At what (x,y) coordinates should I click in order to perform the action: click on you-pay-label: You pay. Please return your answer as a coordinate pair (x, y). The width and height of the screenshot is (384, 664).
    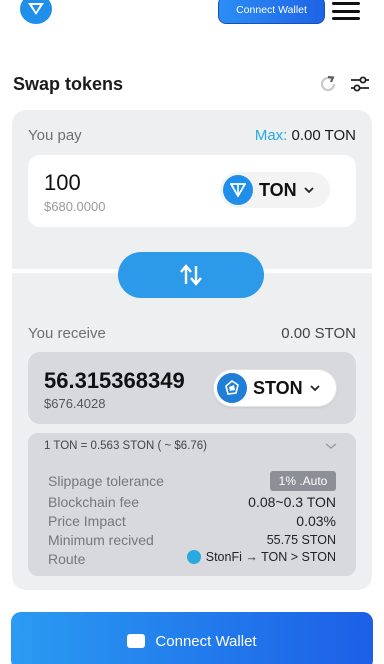
    Looking at the image, I should click on (55, 135).